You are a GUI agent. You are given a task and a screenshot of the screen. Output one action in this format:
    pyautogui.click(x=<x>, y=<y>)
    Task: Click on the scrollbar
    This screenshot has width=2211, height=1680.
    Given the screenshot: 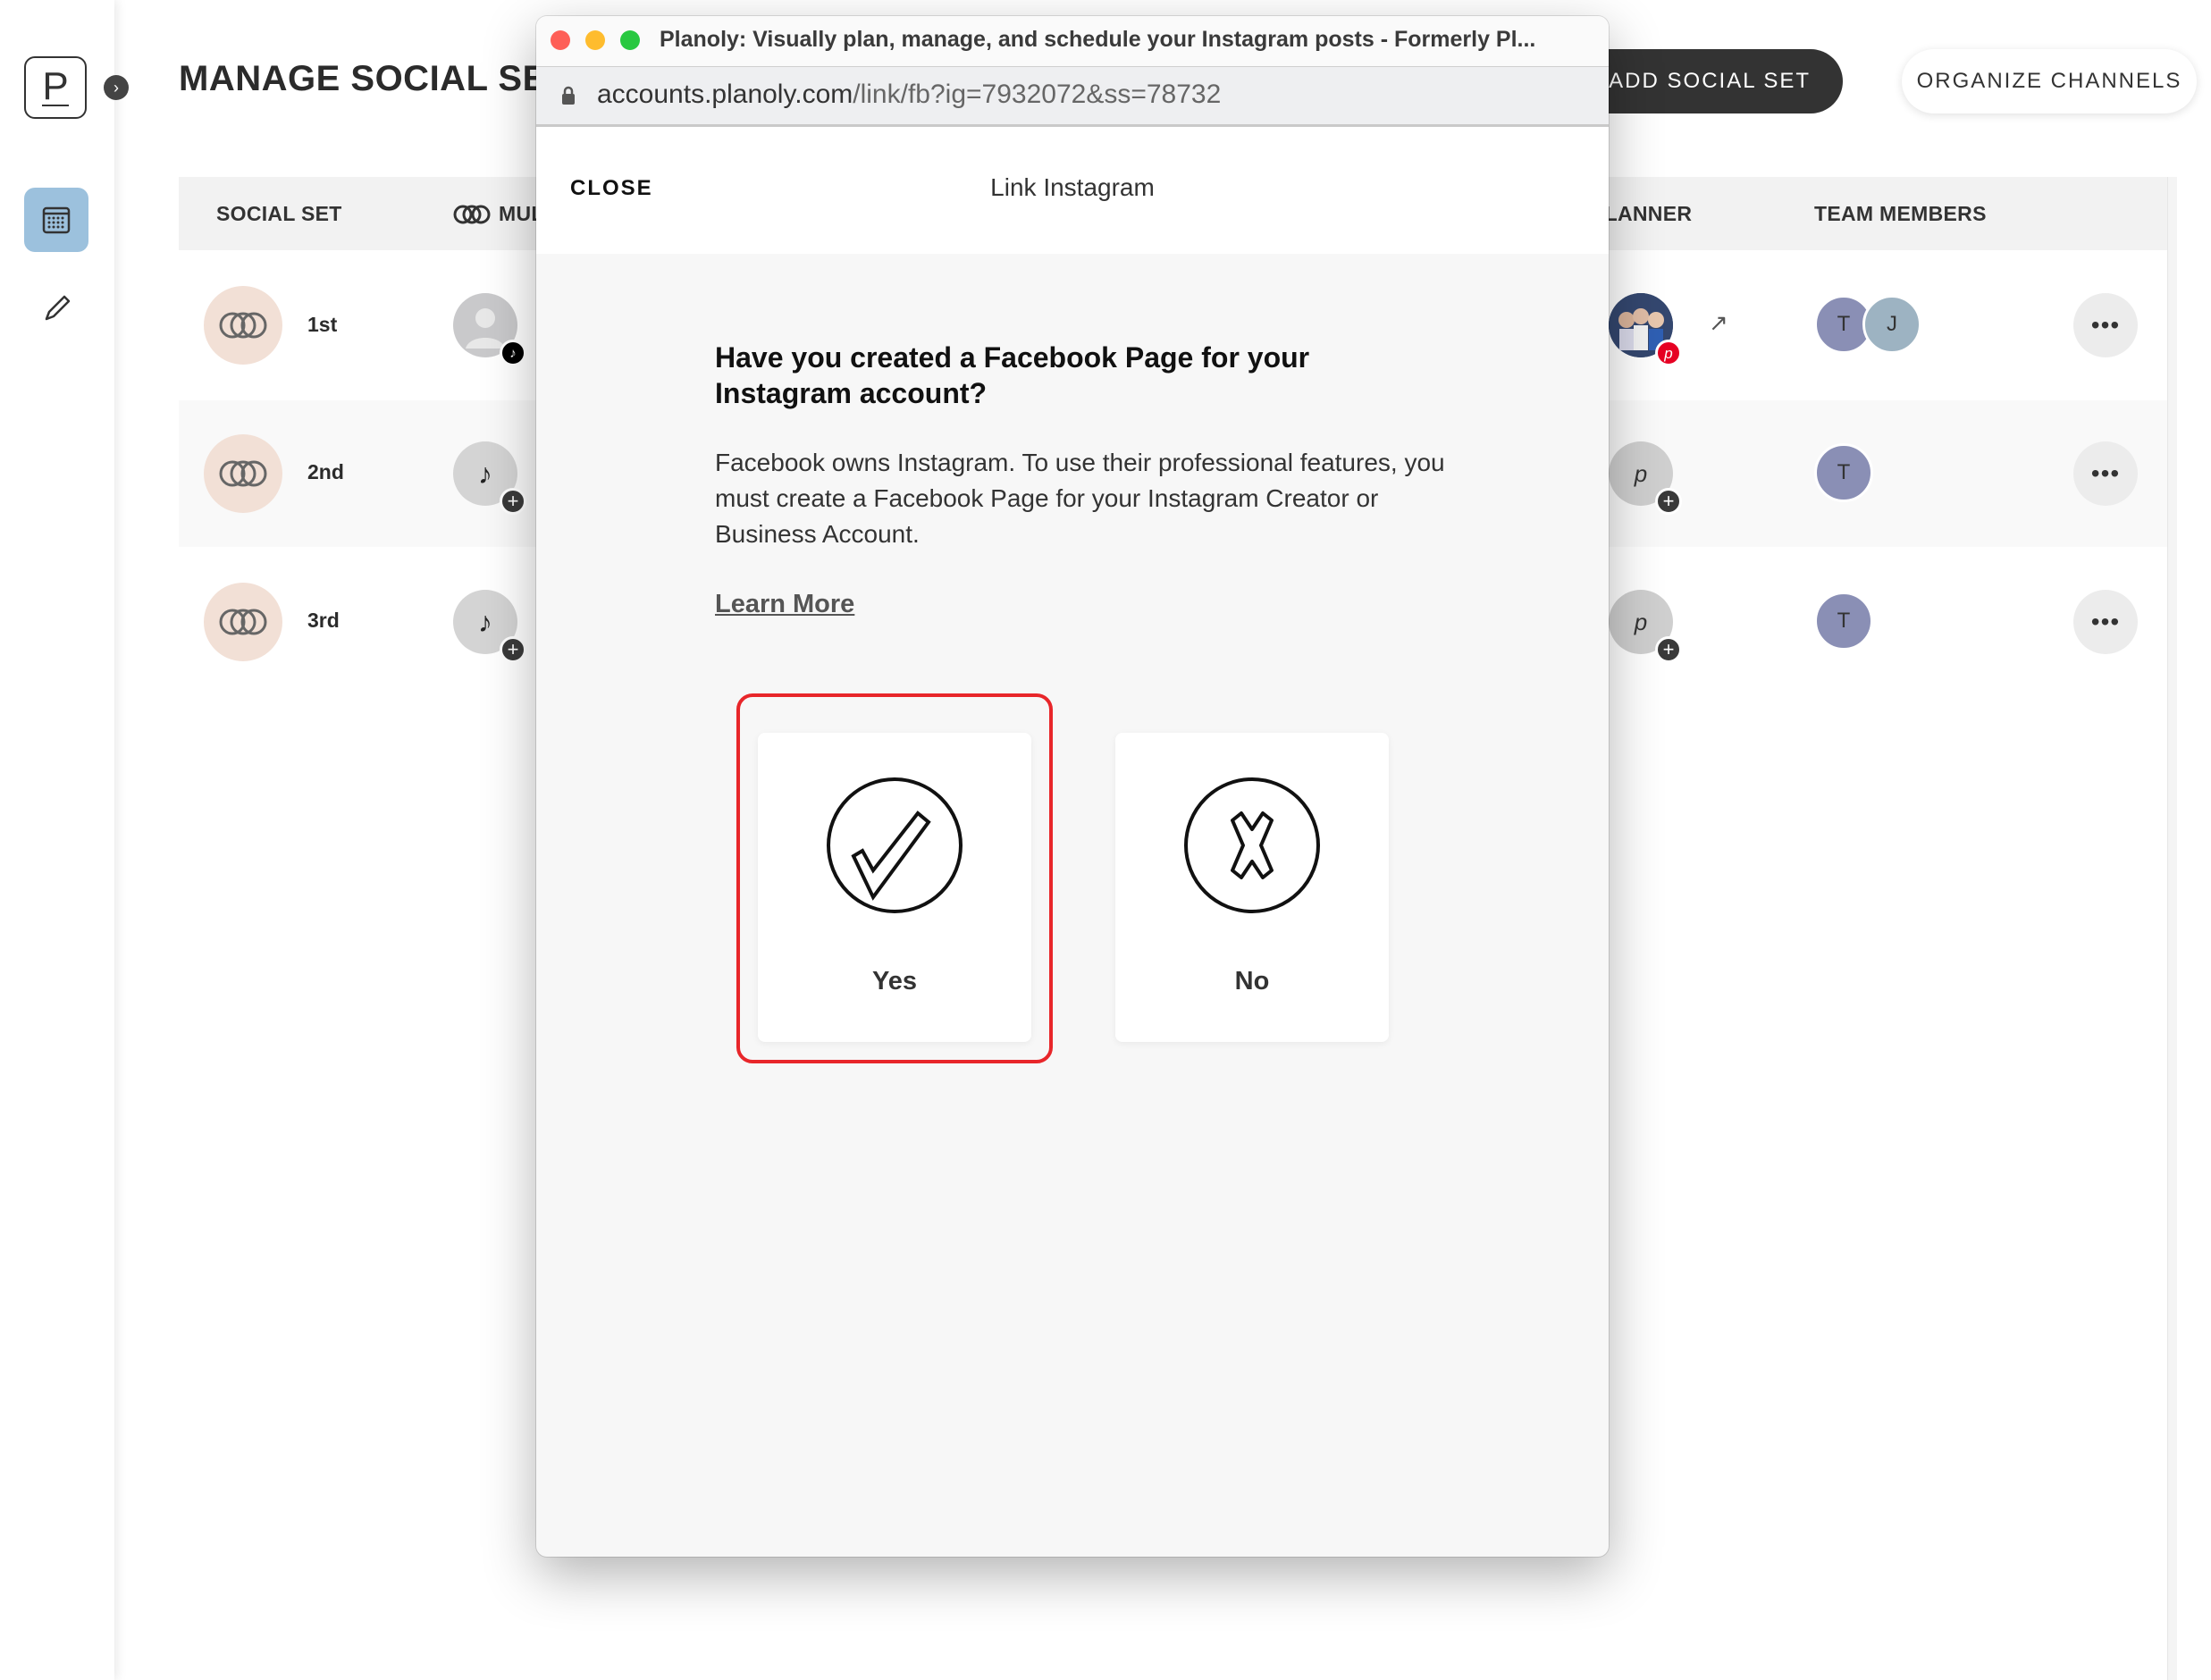 What is the action you would take?
    pyautogui.click(x=2172, y=928)
    